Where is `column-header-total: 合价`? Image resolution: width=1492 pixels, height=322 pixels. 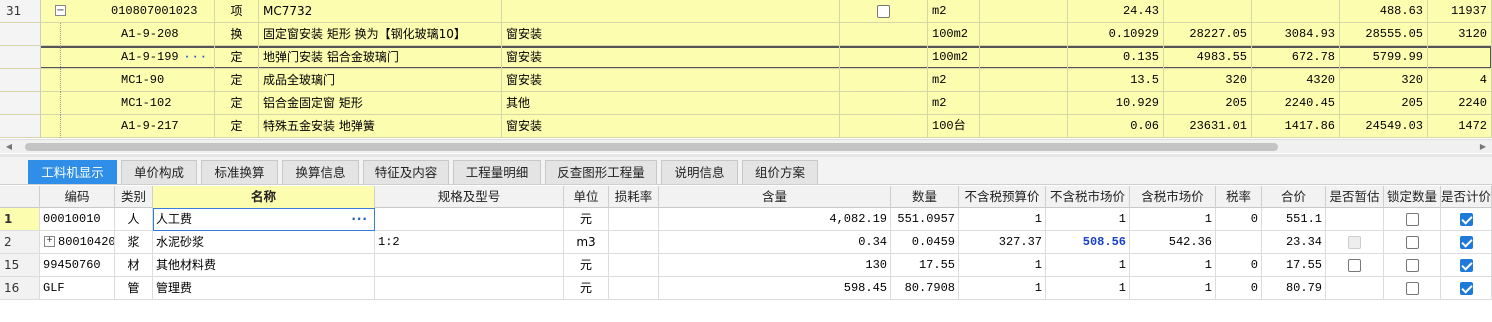 column-header-total: 合价 is located at coordinates (1294, 197).